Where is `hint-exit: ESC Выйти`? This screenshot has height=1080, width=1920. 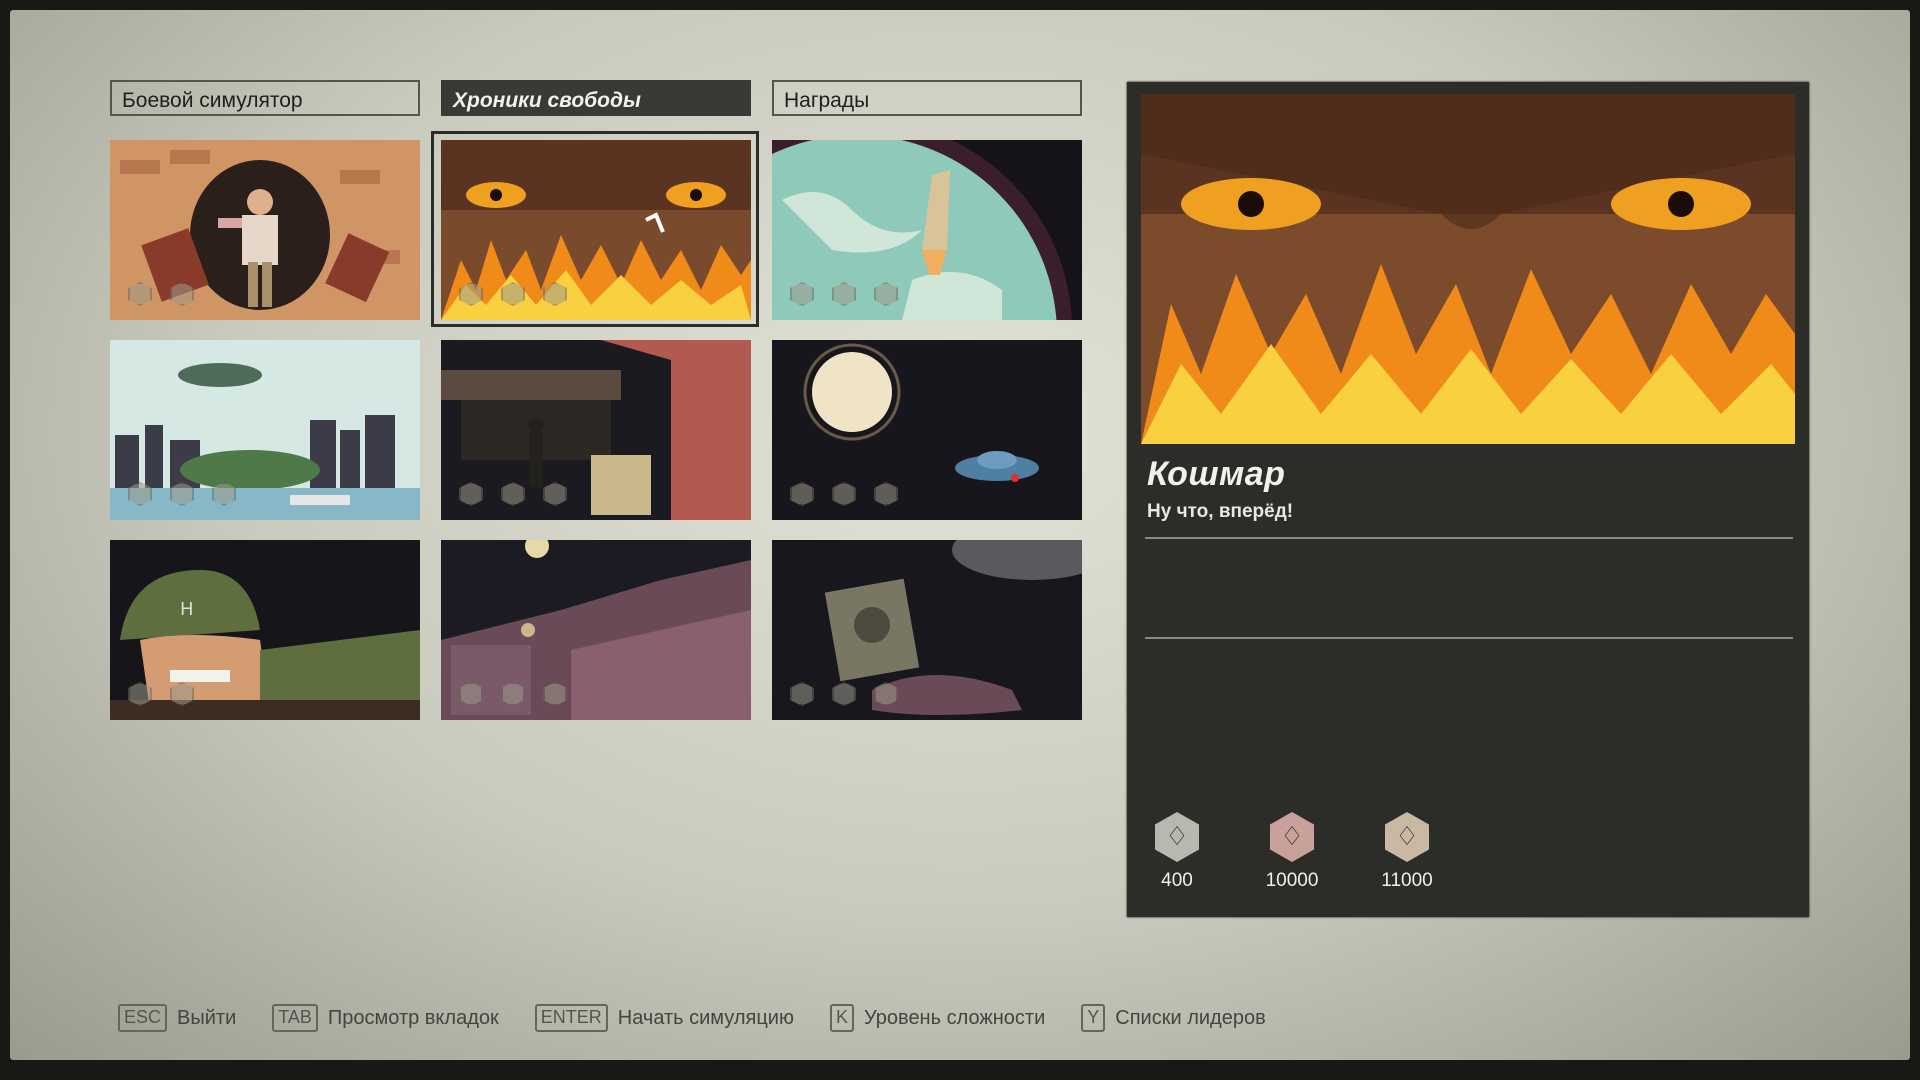
hint-exit: ESC Выйти is located at coordinates (177, 1018).